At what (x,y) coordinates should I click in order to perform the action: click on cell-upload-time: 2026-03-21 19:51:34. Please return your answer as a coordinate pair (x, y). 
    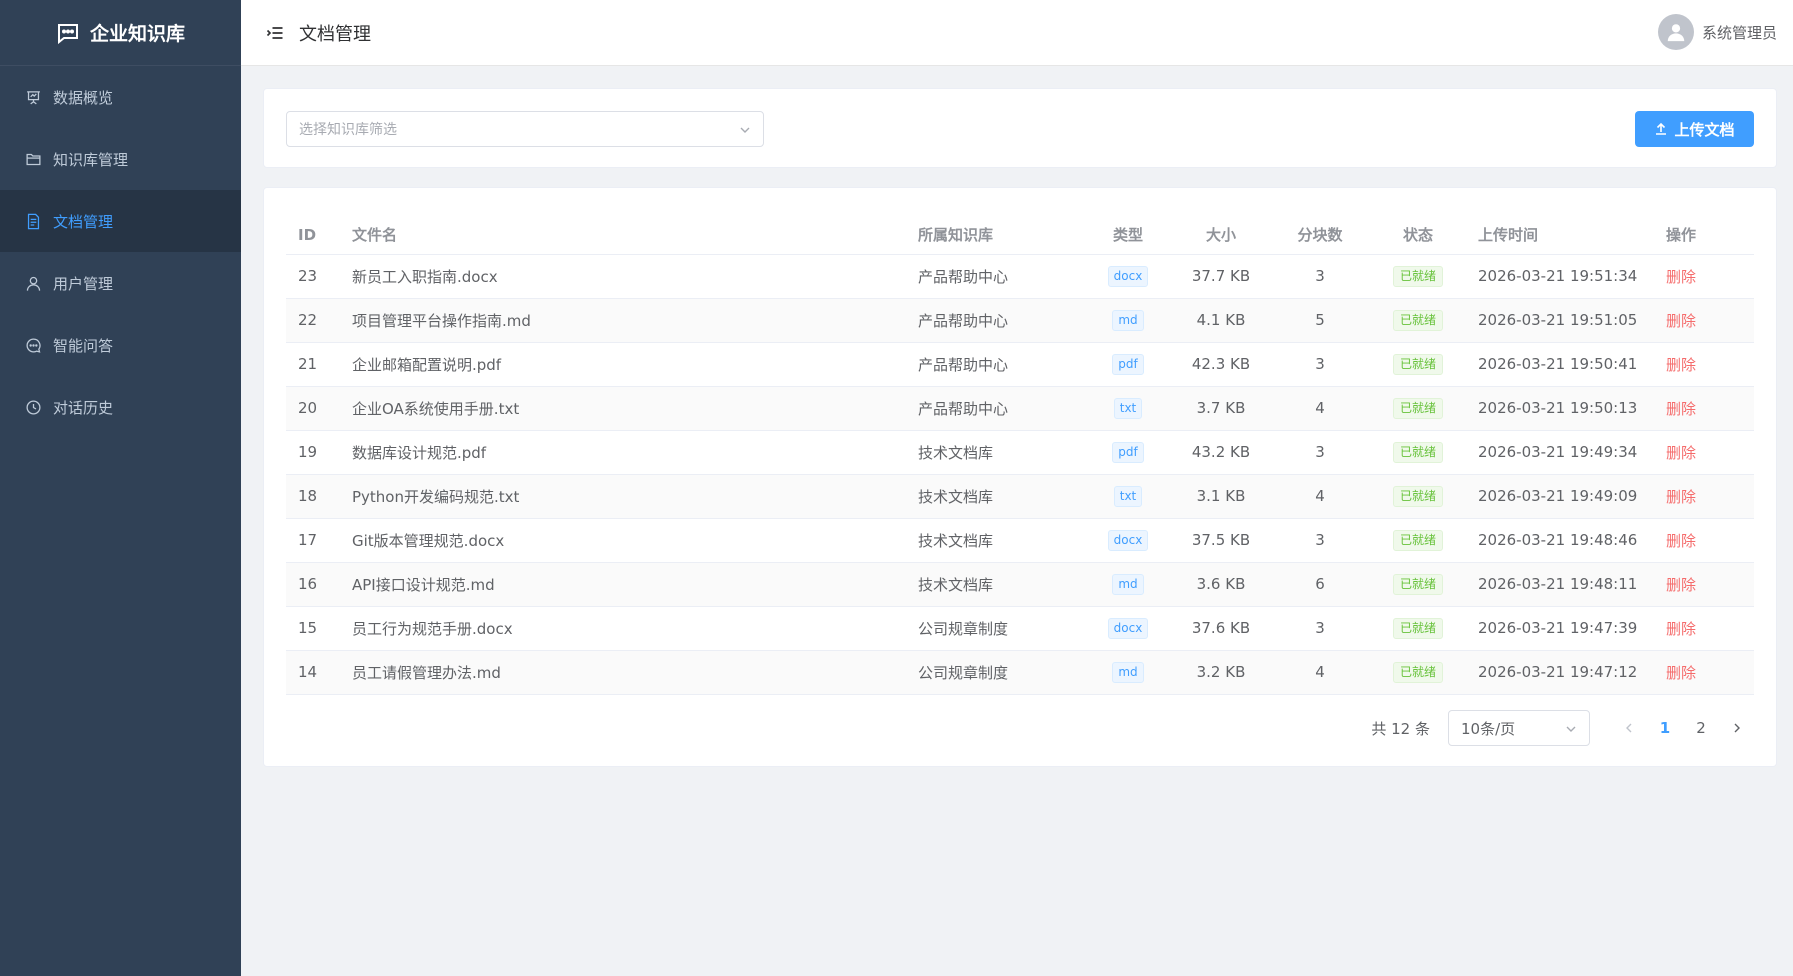
    Looking at the image, I should click on (1561, 276).